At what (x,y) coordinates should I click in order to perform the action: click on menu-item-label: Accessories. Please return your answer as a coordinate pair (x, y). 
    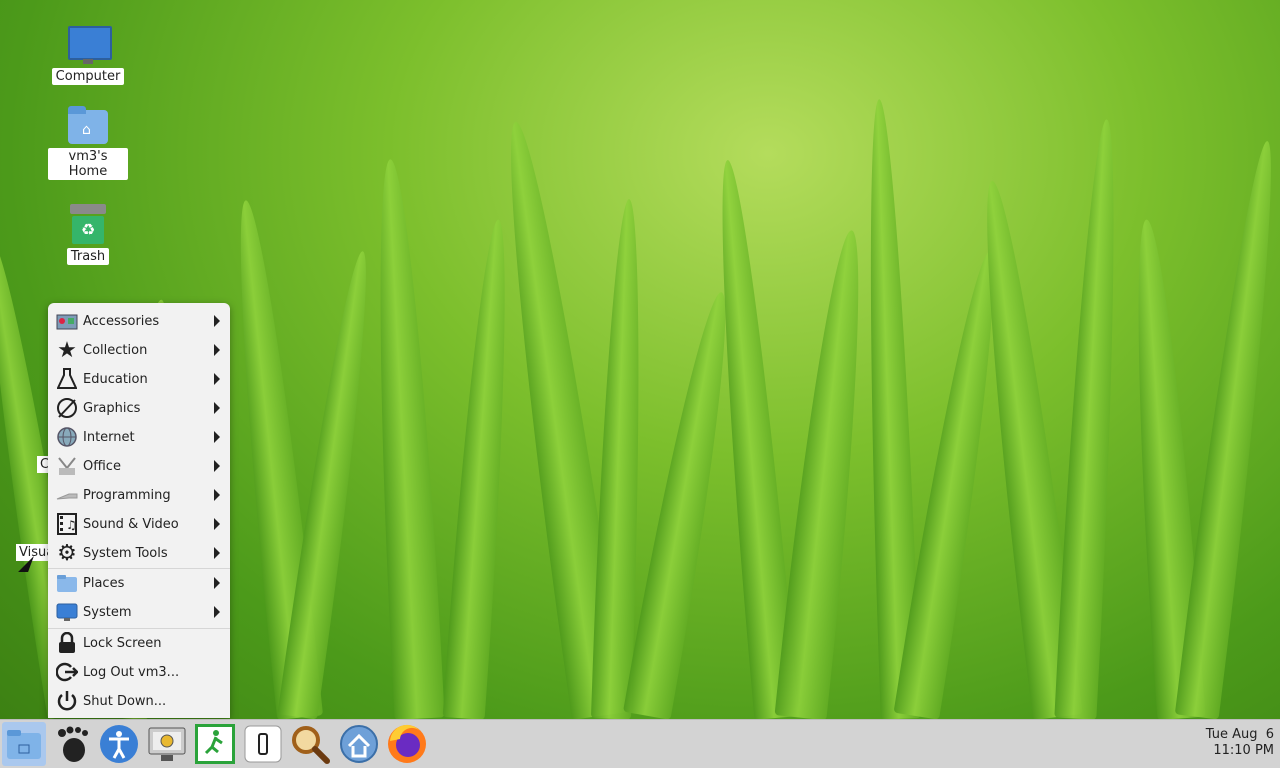
    Looking at the image, I should click on (121, 321).